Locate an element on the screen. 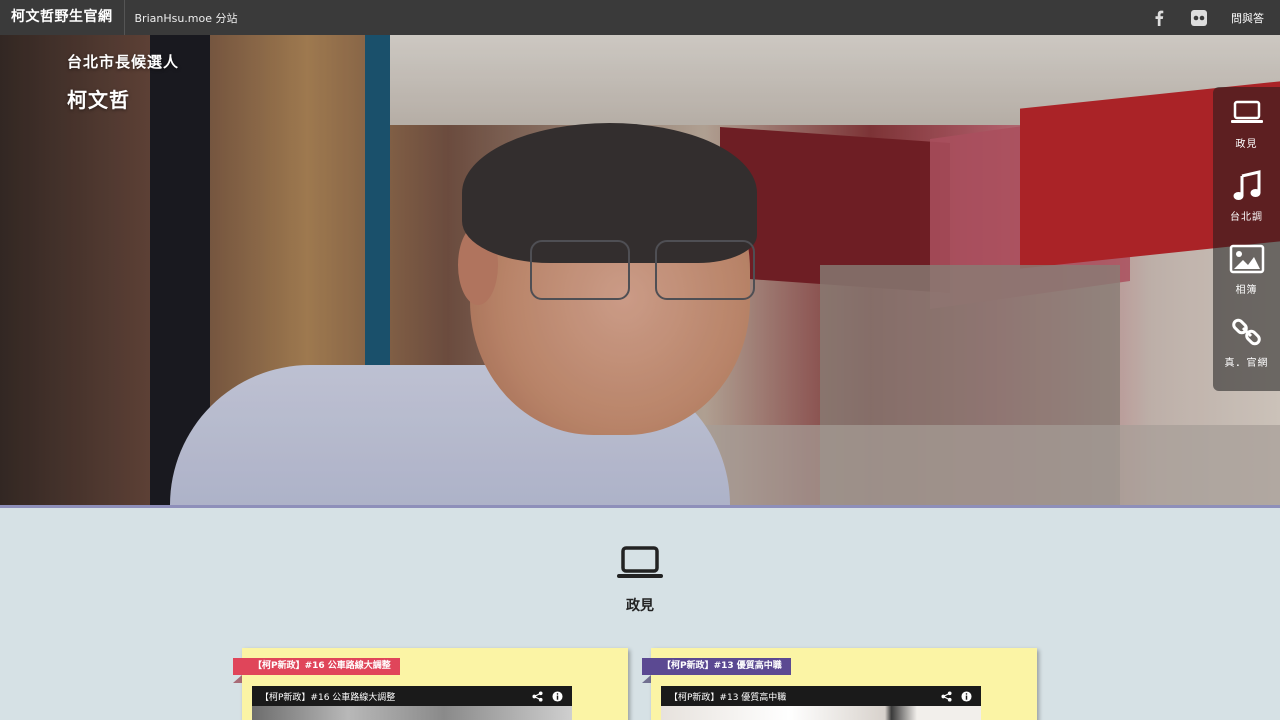  policy-card: 【柯P新政】#13 優質高中職 【柯P新政】#13 優質高中職 is located at coordinates (839, 684).